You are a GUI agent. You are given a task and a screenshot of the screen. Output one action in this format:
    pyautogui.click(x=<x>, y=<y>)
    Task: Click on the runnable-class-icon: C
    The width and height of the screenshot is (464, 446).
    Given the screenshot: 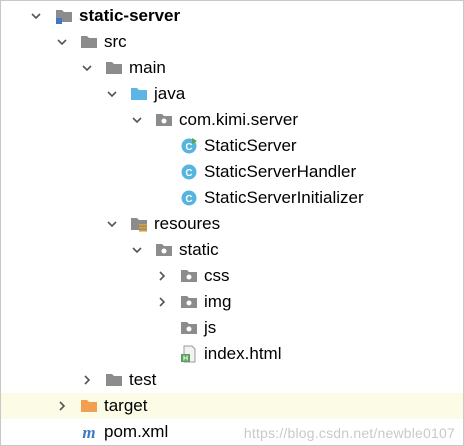 What is the action you would take?
    pyautogui.click(x=189, y=146)
    